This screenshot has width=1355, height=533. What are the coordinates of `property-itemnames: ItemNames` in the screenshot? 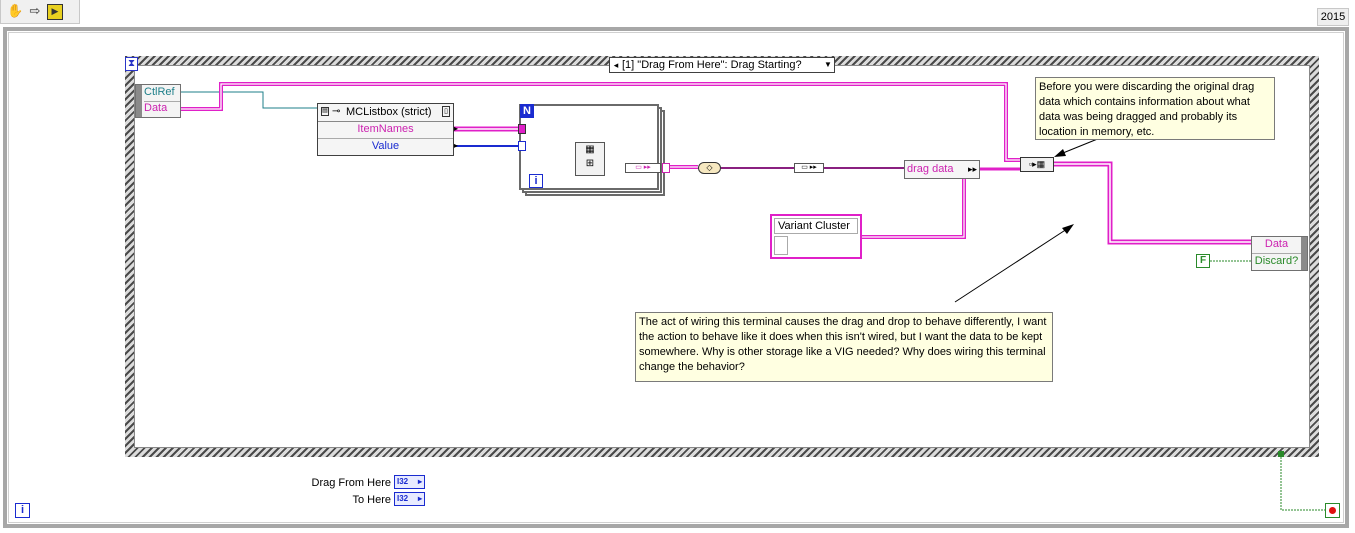 It's located at (385, 130).